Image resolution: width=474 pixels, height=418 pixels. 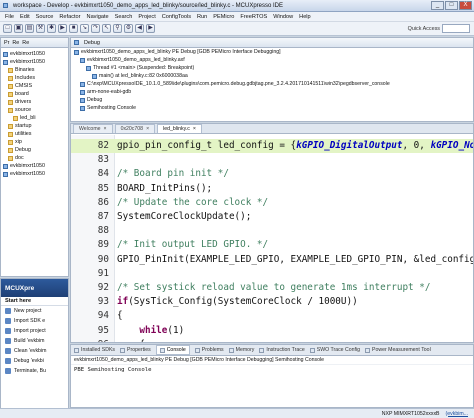 I want to click on tree-item-label: Debug, so click(x=23, y=150).